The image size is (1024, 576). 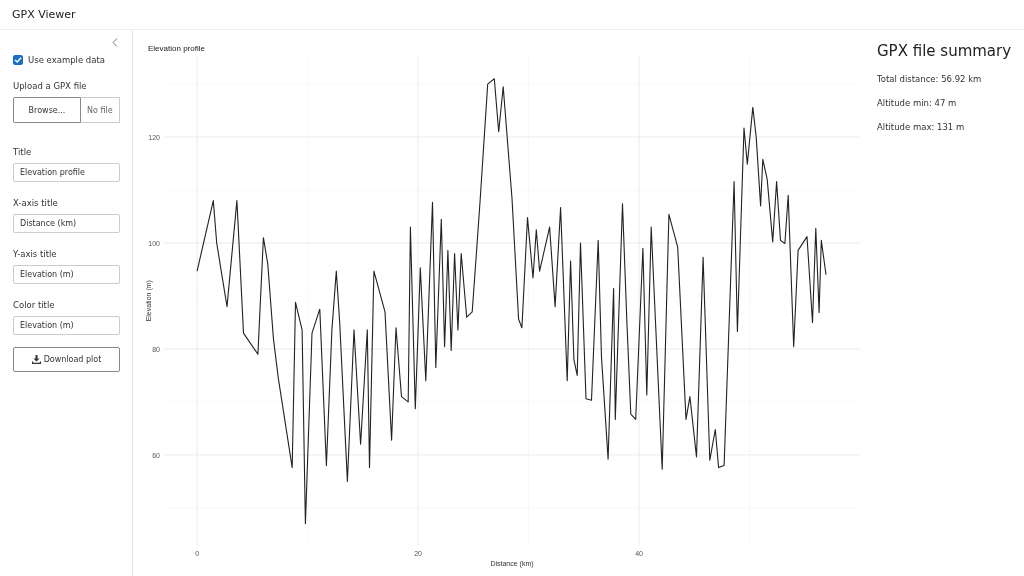 I want to click on file-name-field: No file, so click(x=100, y=110).